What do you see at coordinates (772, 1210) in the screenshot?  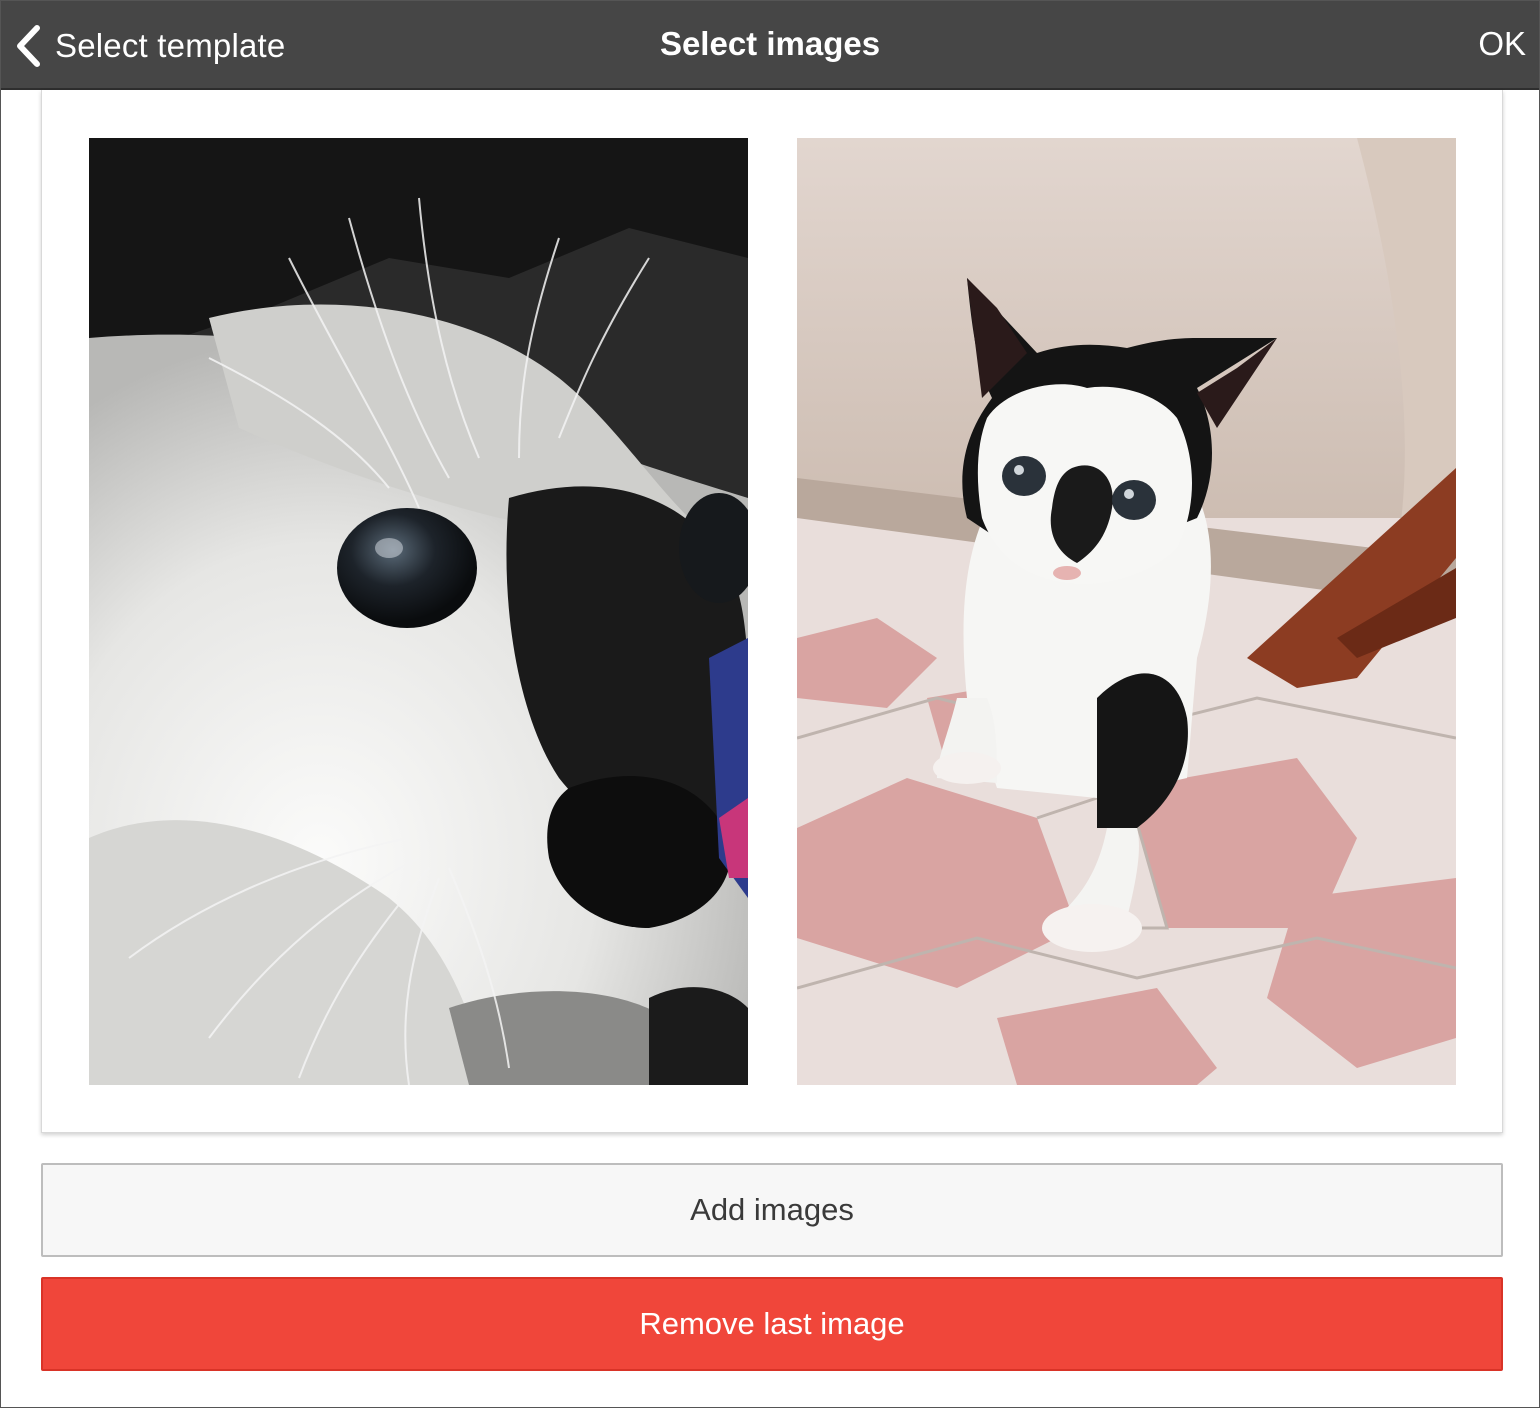 I see `add-images-button: Add images` at bounding box center [772, 1210].